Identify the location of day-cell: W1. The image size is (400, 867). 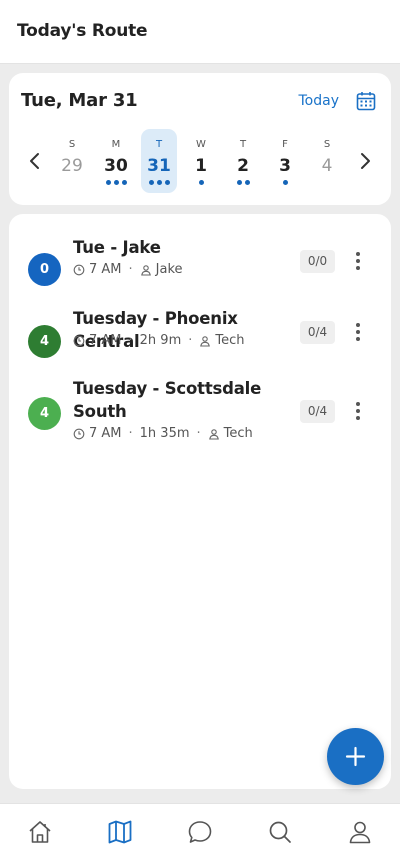
(201, 161).